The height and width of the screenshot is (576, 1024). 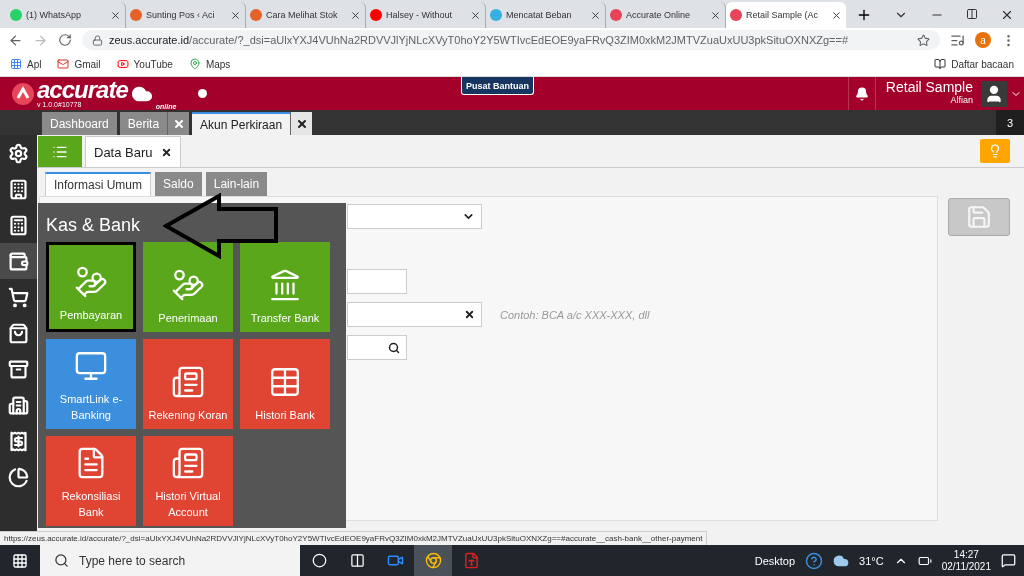 What do you see at coordinates (961, 100) in the screenshot?
I see `user-name: Alfian` at bounding box center [961, 100].